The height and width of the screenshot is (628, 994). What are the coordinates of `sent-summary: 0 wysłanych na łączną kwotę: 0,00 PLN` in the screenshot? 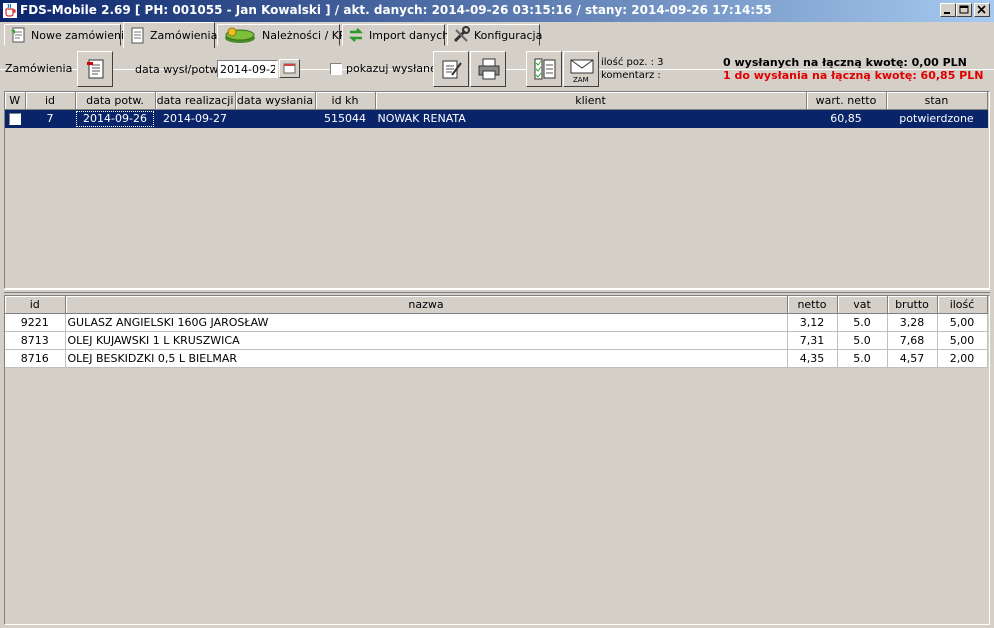 It's located at (845, 62).